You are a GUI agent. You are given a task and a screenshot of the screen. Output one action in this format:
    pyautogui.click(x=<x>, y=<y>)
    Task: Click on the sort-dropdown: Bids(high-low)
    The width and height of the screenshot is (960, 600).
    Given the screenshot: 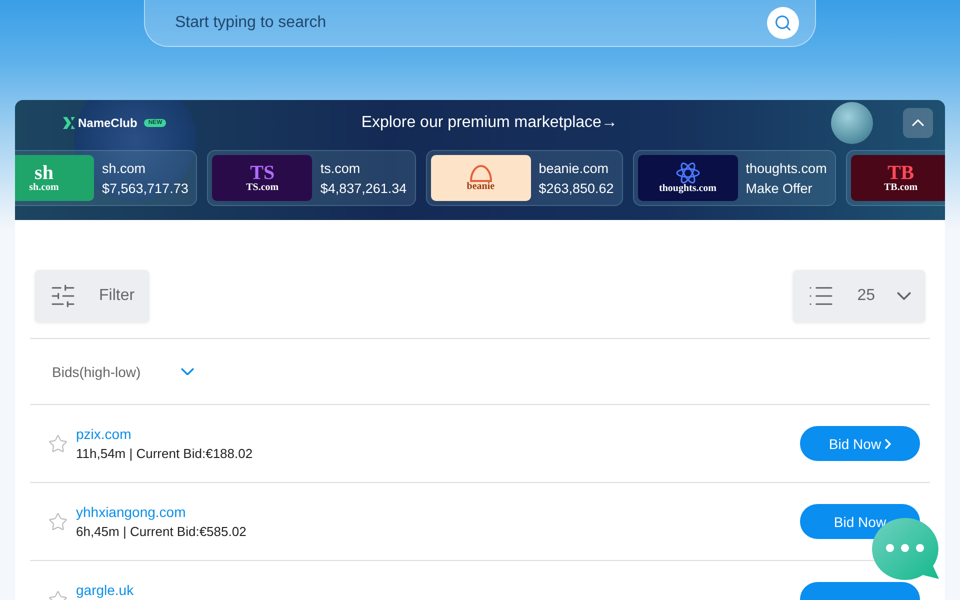 What is the action you would take?
    pyautogui.click(x=123, y=371)
    